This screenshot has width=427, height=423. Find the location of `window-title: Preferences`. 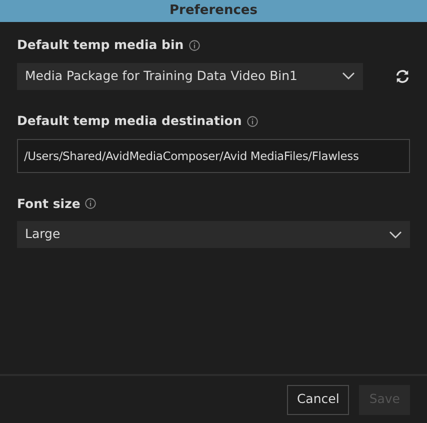

window-title: Preferences is located at coordinates (213, 11).